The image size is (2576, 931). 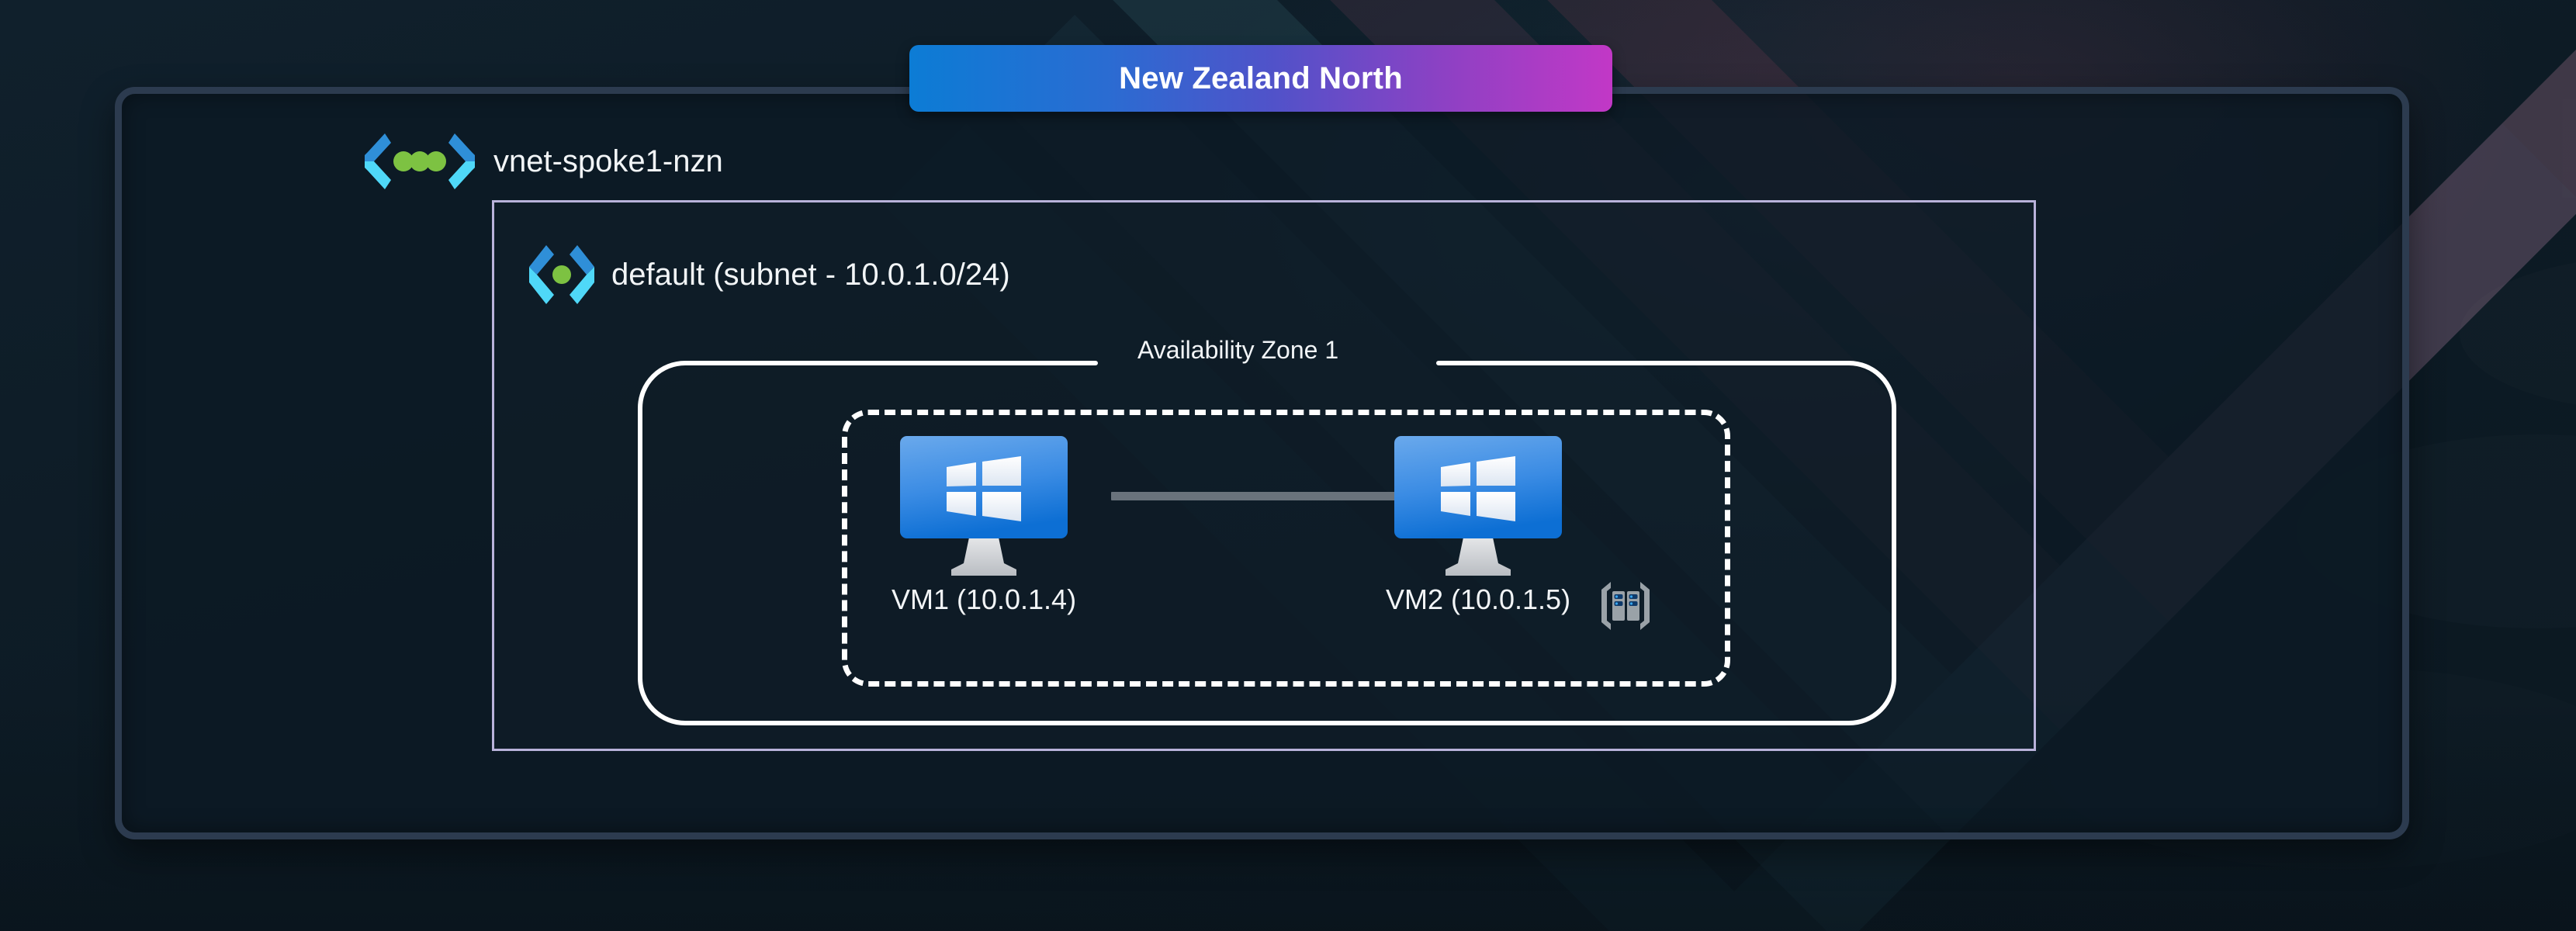 I want to click on subnet-name-label: default (subnet - 10.0.1.0/24), so click(x=810, y=274).